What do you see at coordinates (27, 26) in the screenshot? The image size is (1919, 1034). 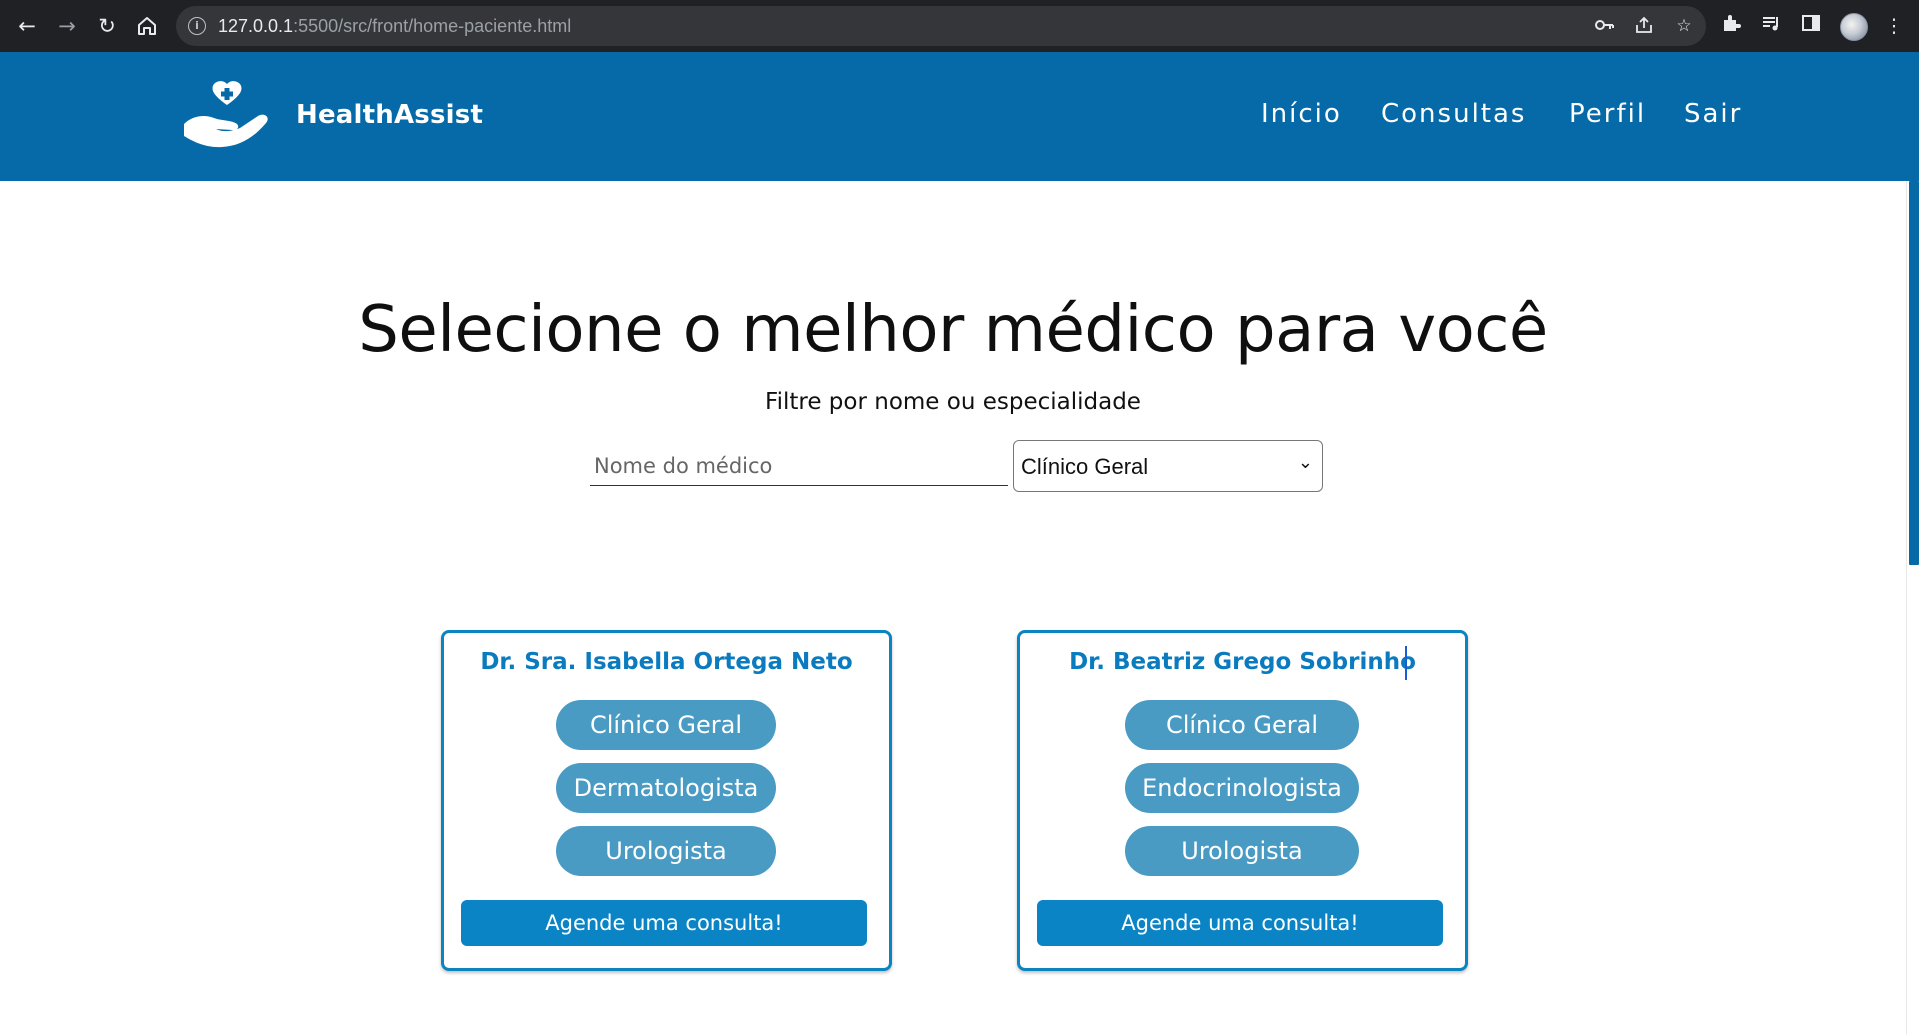 I see `back-arrow-icon: ←` at bounding box center [27, 26].